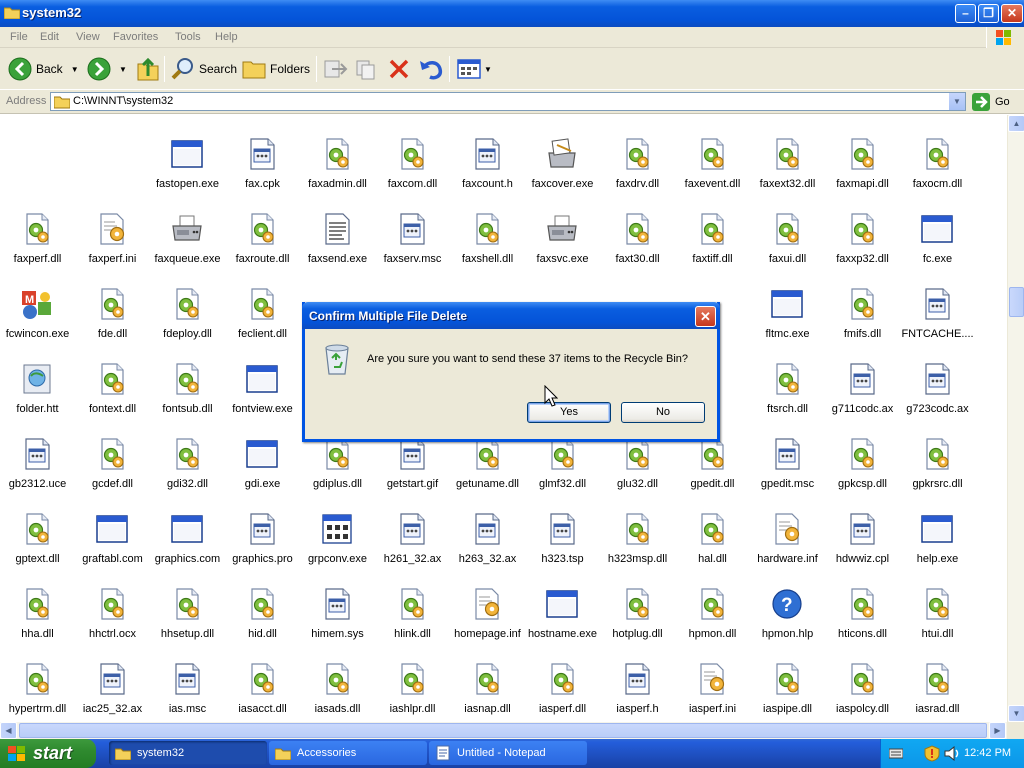 This screenshot has width=1024, height=768. What do you see at coordinates (8, 730) in the screenshot?
I see `scroll-left-button: ◀` at bounding box center [8, 730].